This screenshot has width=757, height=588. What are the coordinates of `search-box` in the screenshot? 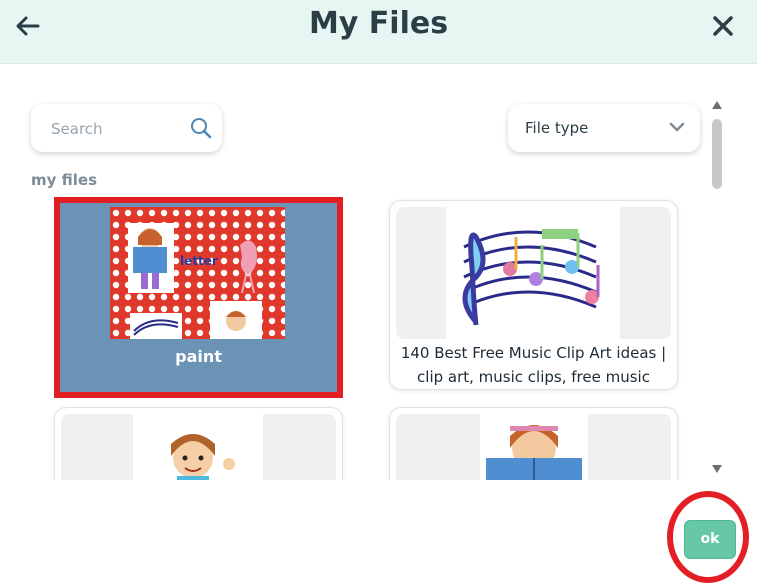 It's located at (126, 128).